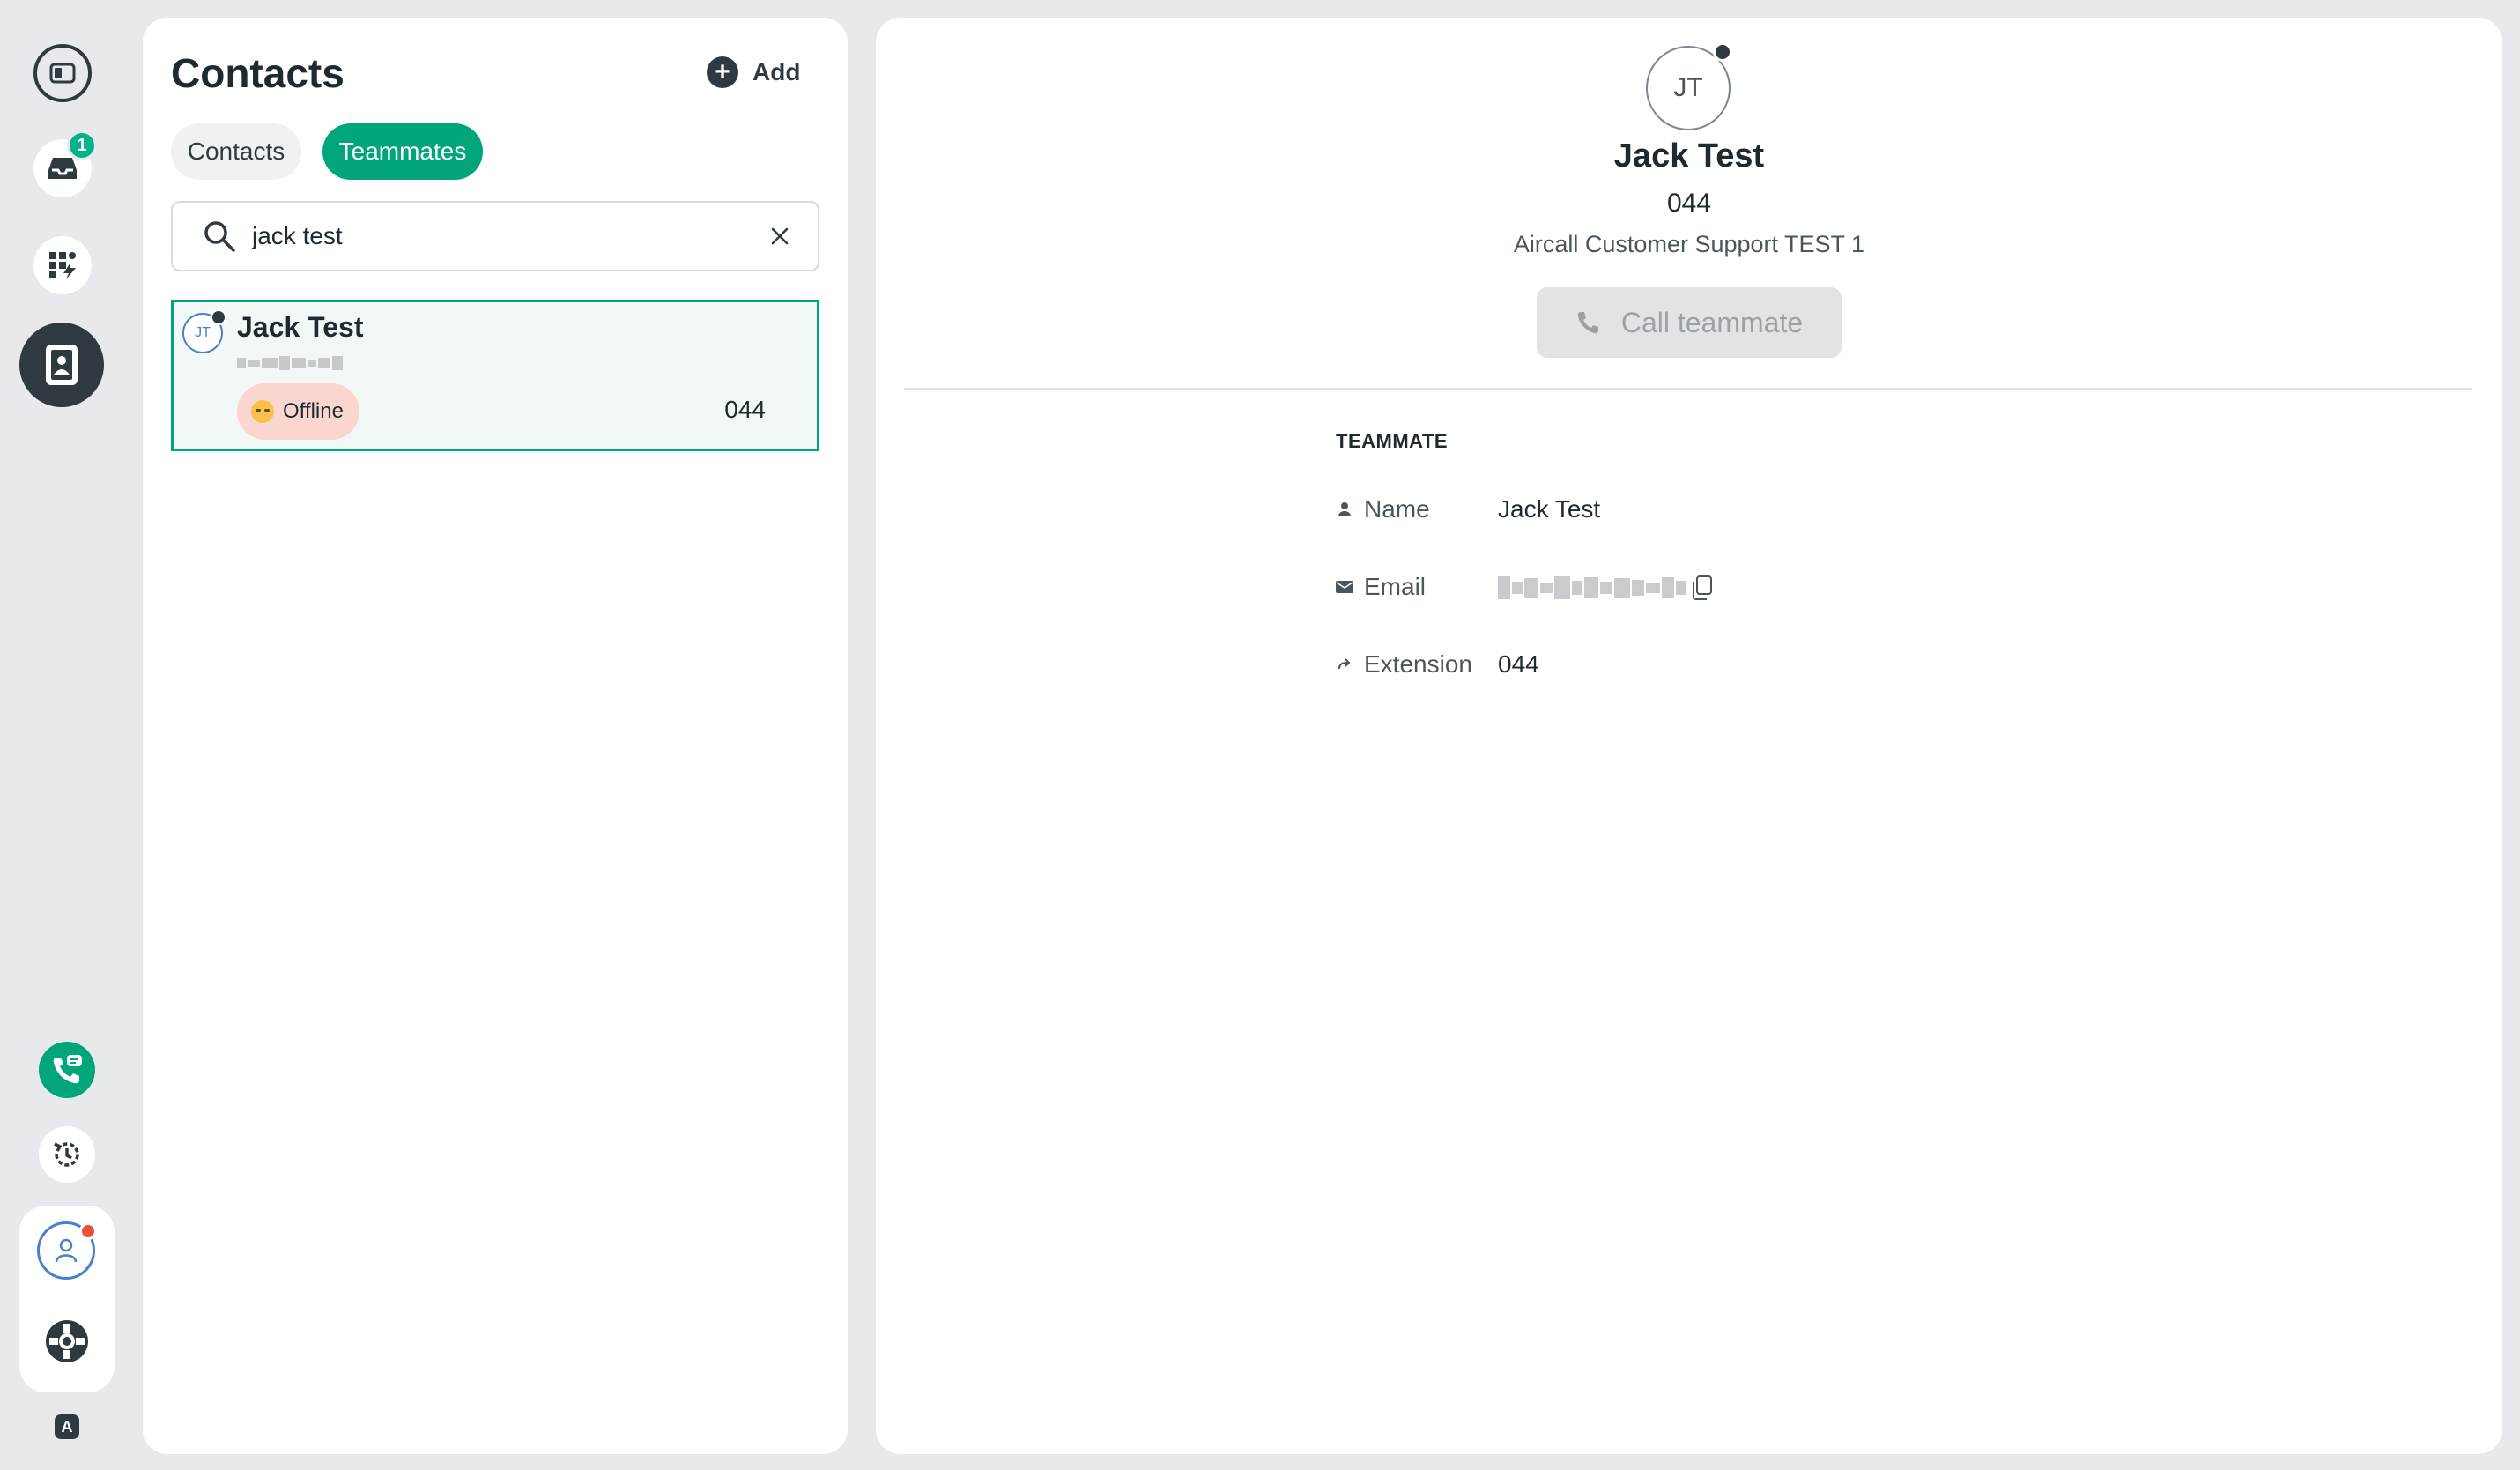 The height and width of the screenshot is (1470, 2520). I want to click on search-input, so click(511, 236).